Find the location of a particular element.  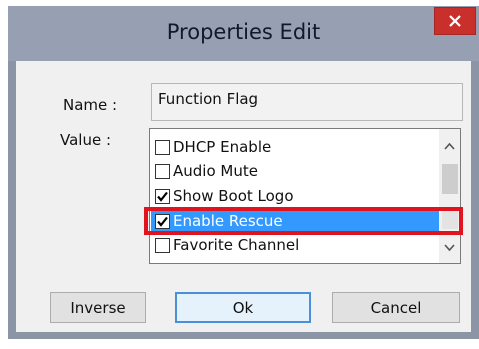

vertical-scrollbar is located at coordinates (449, 196).